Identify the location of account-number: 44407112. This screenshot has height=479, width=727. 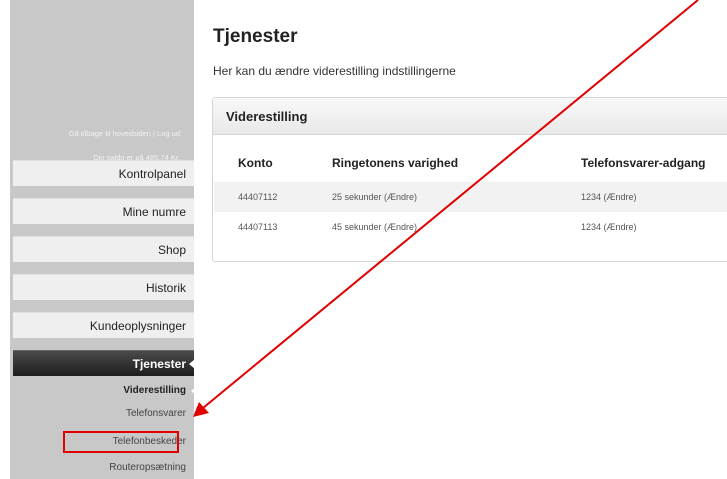
(258, 197).